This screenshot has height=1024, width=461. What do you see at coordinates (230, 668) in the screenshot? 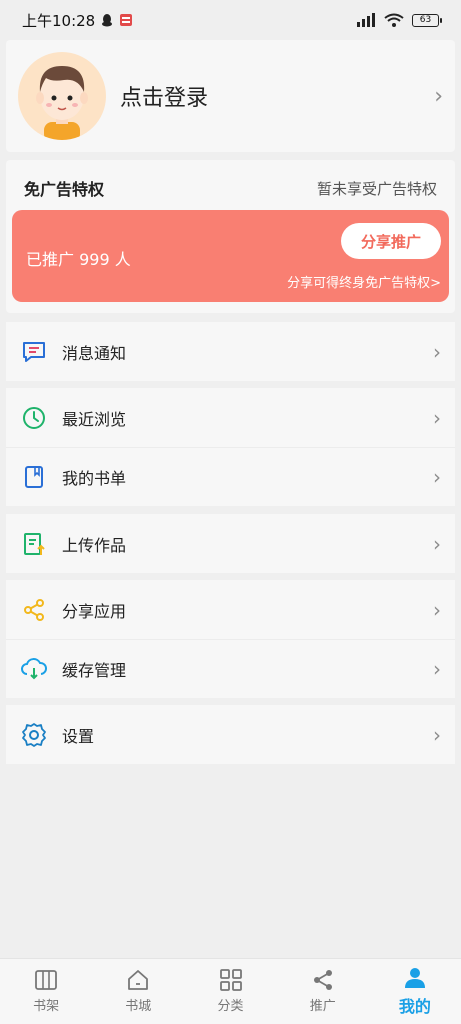
I see `menu-item-cache: 缓存管理 ›` at bounding box center [230, 668].